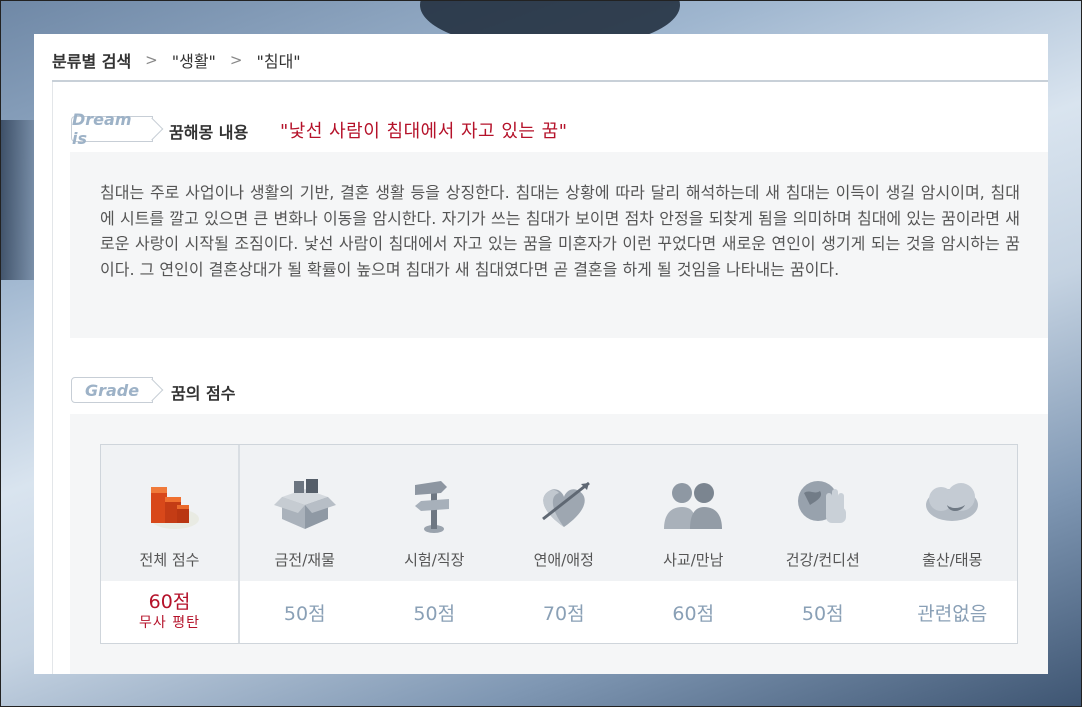 This screenshot has width=1082, height=707. What do you see at coordinates (432, 507) in the screenshot?
I see `signpost-icon` at bounding box center [432, 507].